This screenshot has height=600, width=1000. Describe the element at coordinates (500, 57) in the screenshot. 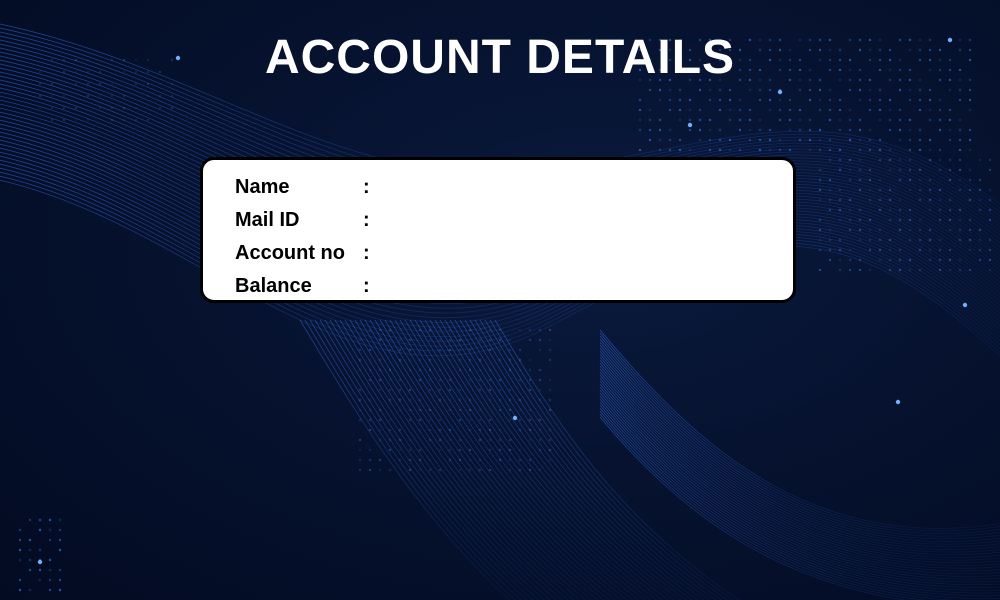

I see `page-title: ACCOUNT DETAILS` at that location.